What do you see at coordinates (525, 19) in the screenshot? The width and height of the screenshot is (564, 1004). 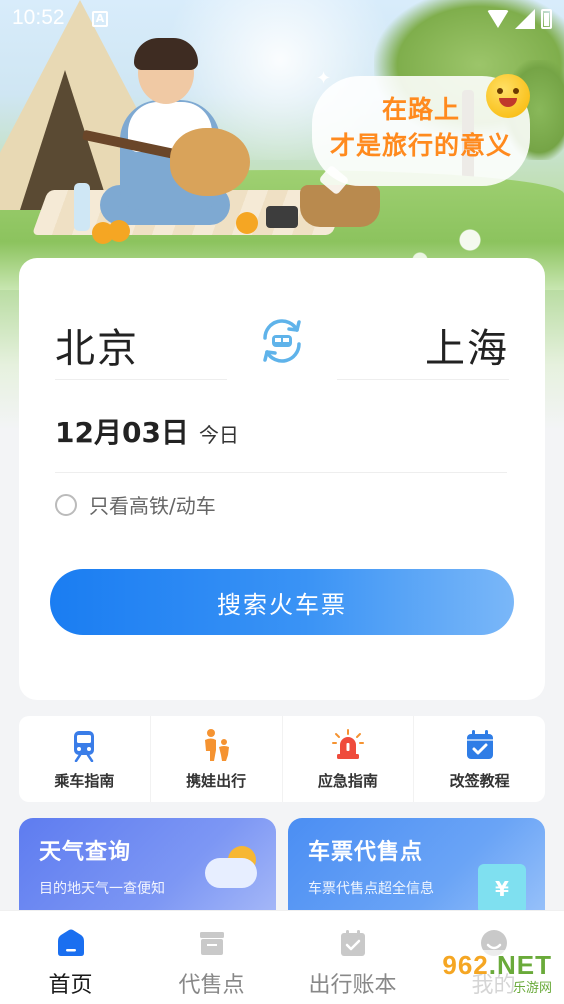 I see `signal-icon` at bounding box center [525, 19].